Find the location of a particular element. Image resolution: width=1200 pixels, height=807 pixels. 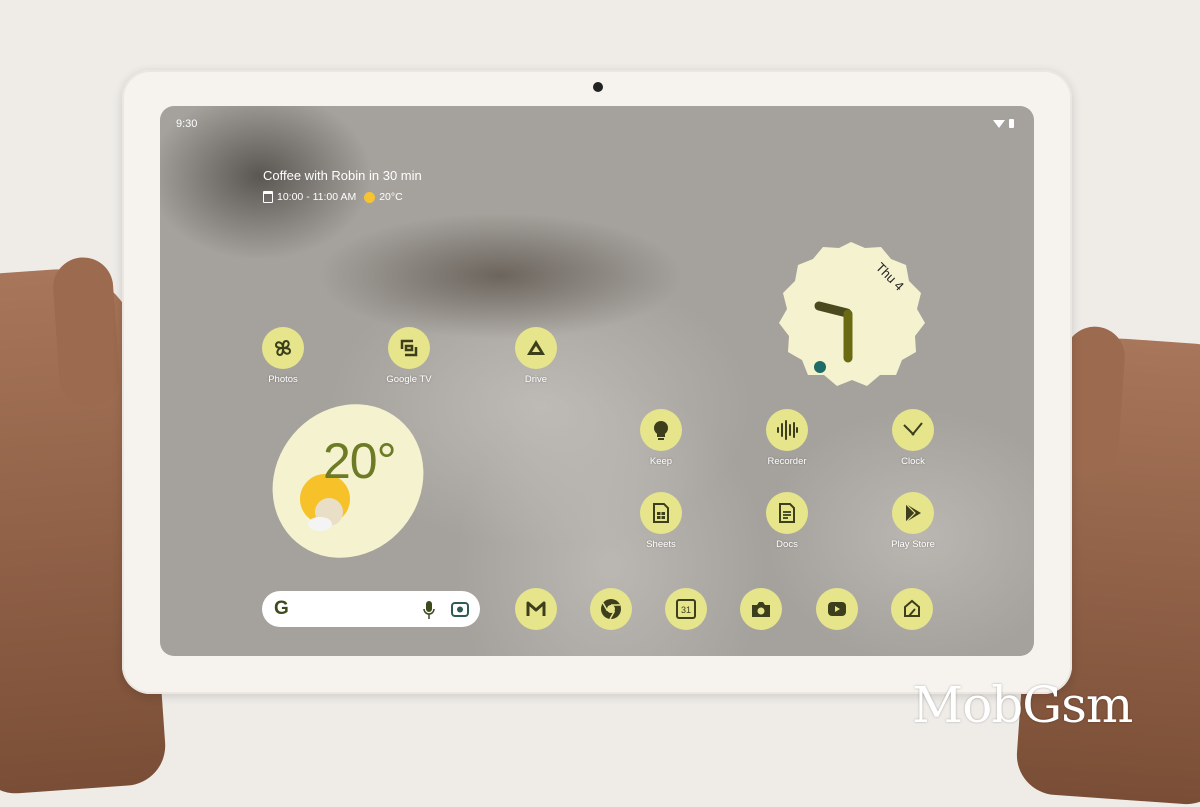

watermark: MobGsm is located at coordinates (1022, 705).